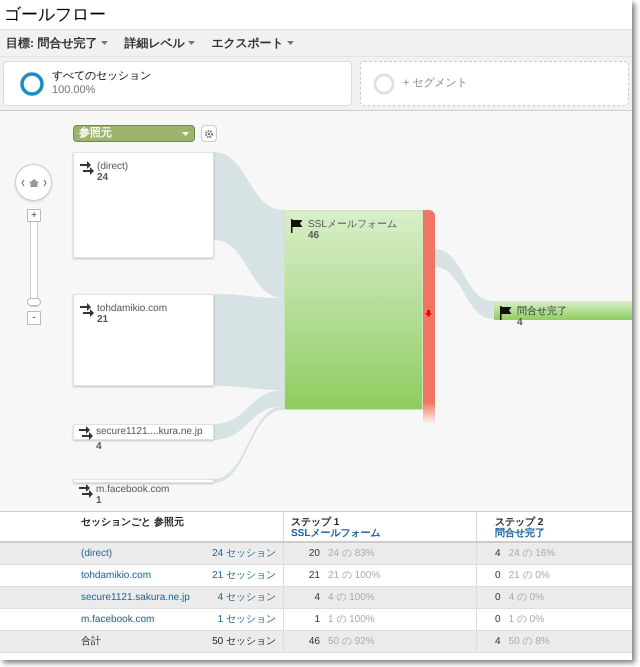  What do you see at coordinates (532, 554) in the screenshot?
I see `ratio-cell-text: 24 の 16%` at bounding box center [532, 554].